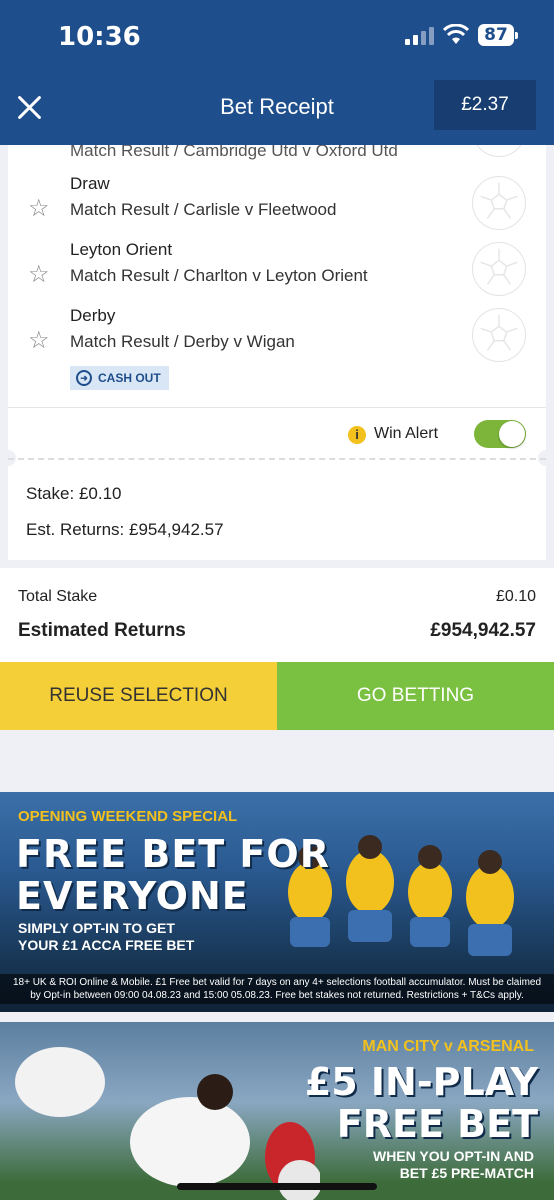 This screenshot has width=554, height=1200. Describe the element at coordinates (99, 37) in the screenshot. I see `status-time: 10:36` at that location.